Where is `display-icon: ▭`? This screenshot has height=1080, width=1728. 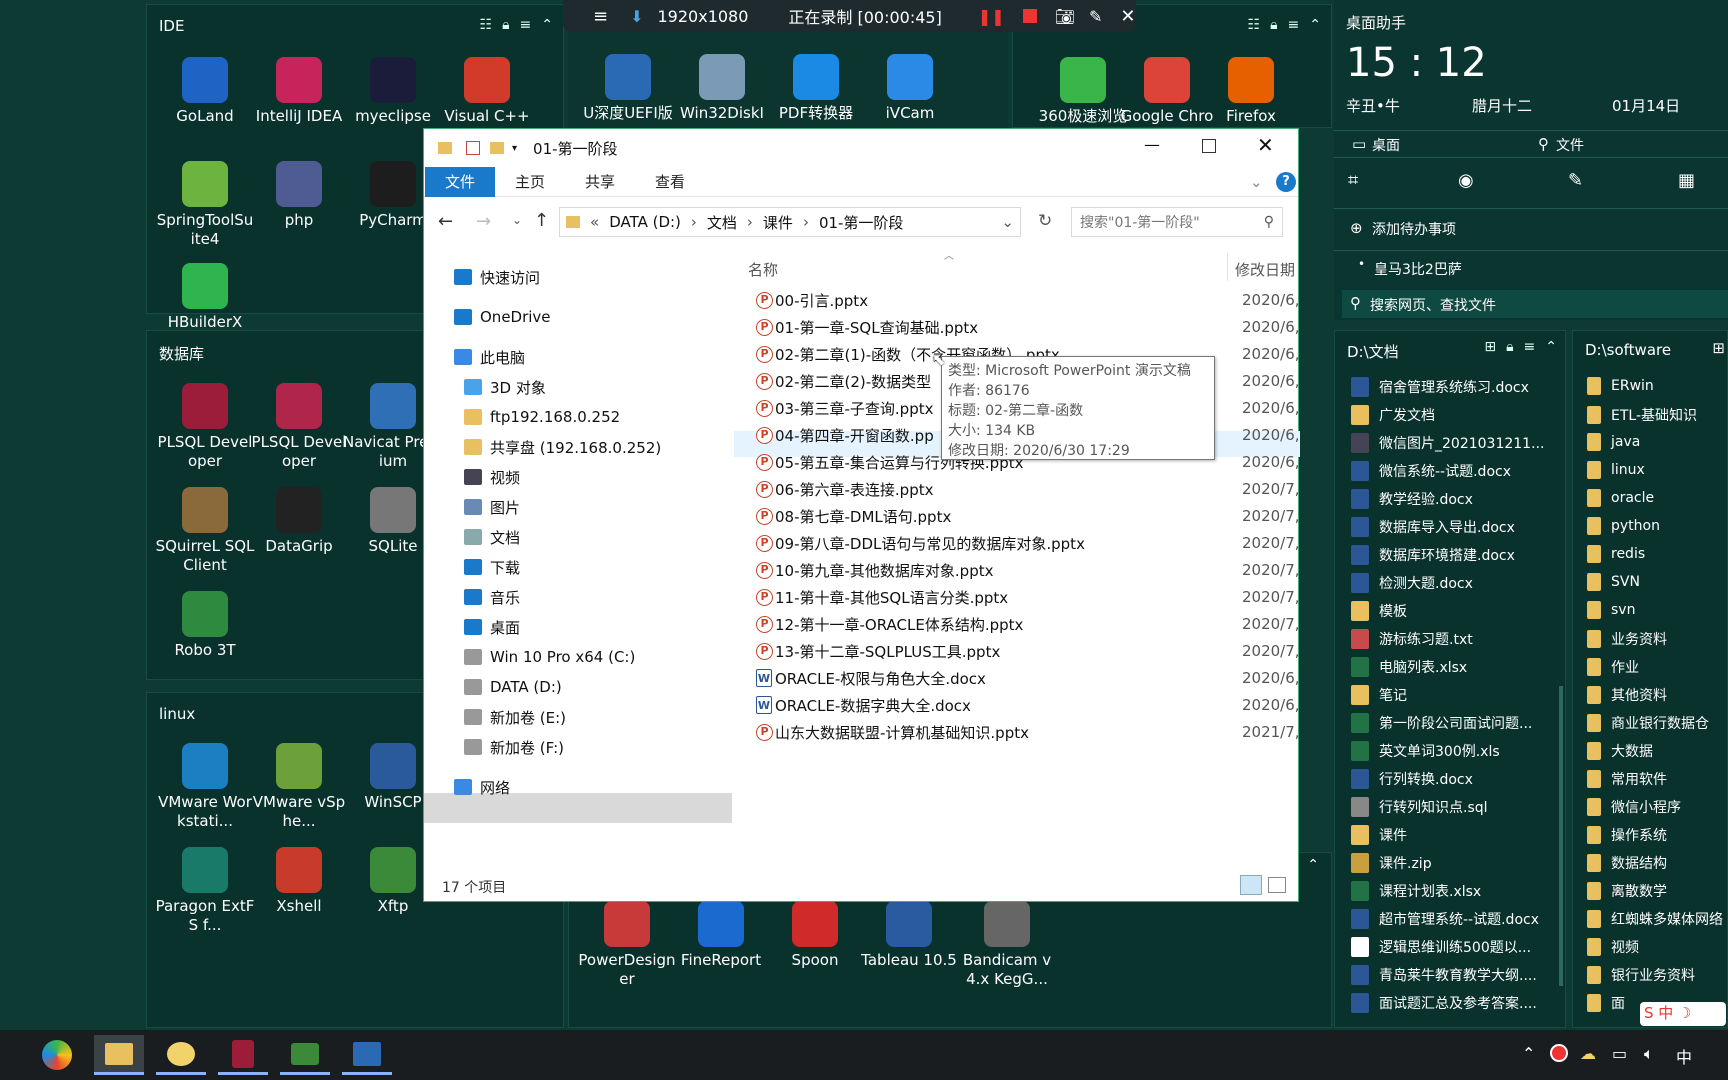 display-icon: ▭ is located at coordinates (1619, 1053).